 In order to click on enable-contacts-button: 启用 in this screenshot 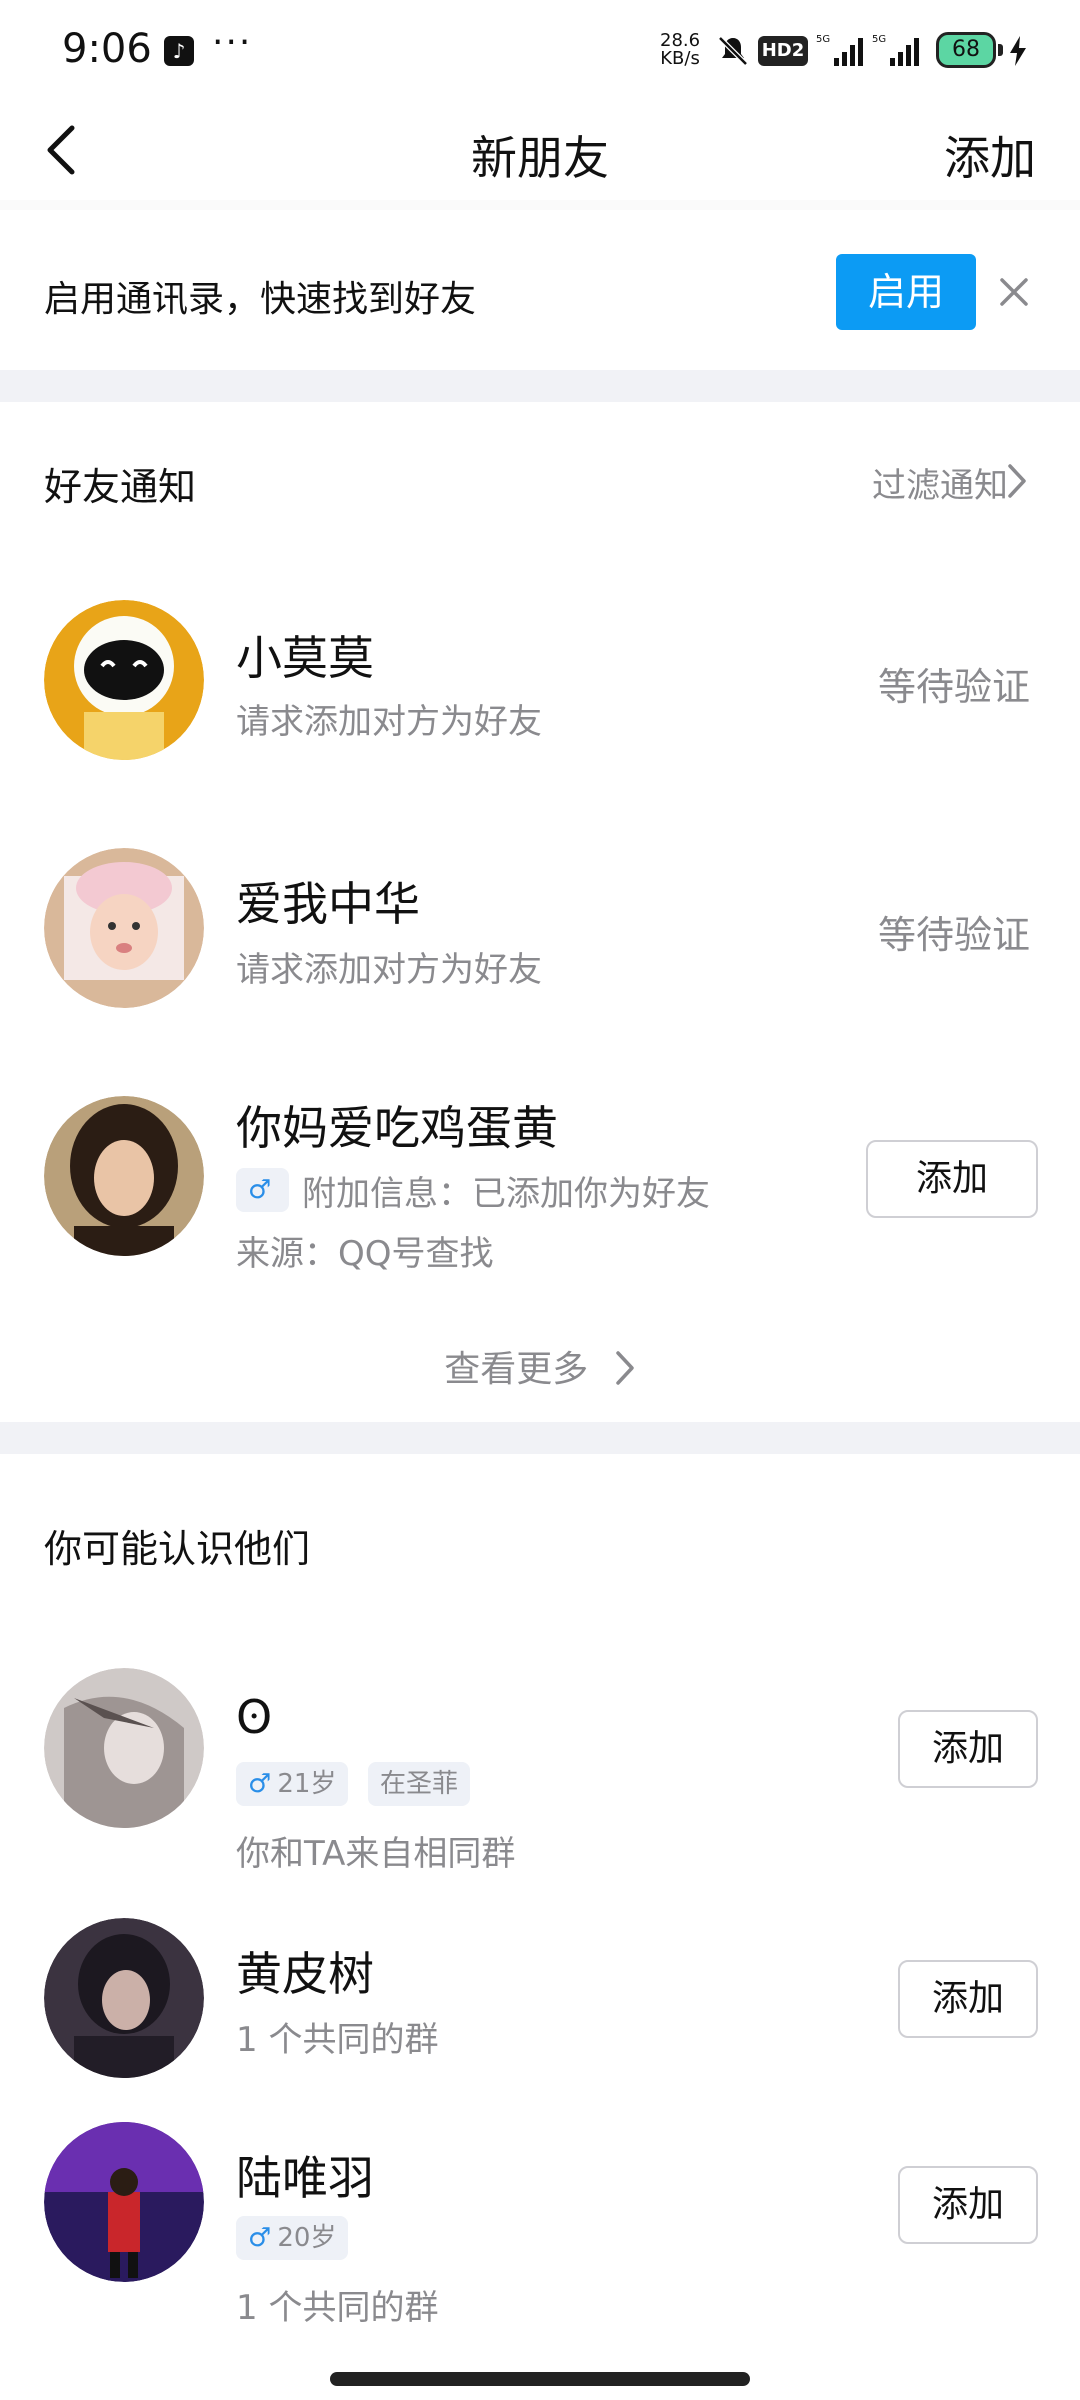, I will do `click(906, 292)`.